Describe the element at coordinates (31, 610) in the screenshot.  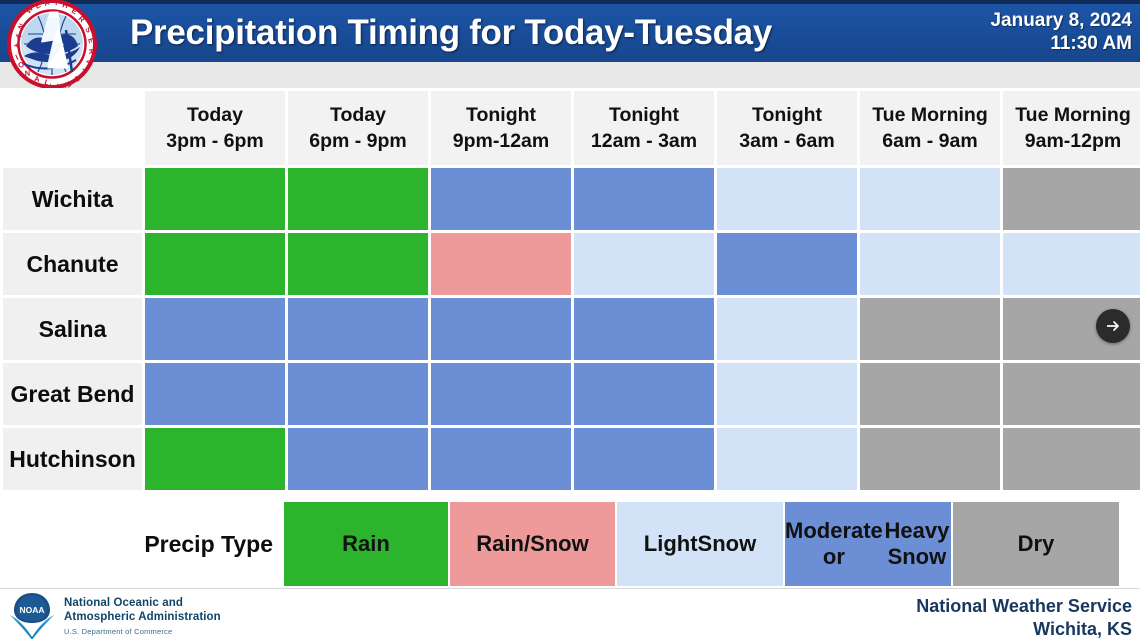
I see `svg-text: NOAA` at that location.